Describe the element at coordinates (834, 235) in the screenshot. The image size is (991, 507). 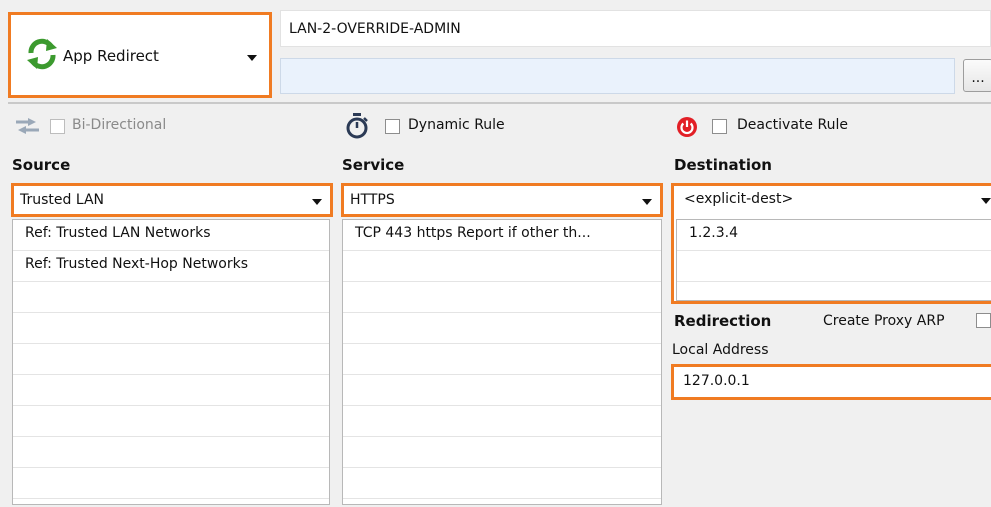
I see `list-item: 1.2.3.4` at that location.